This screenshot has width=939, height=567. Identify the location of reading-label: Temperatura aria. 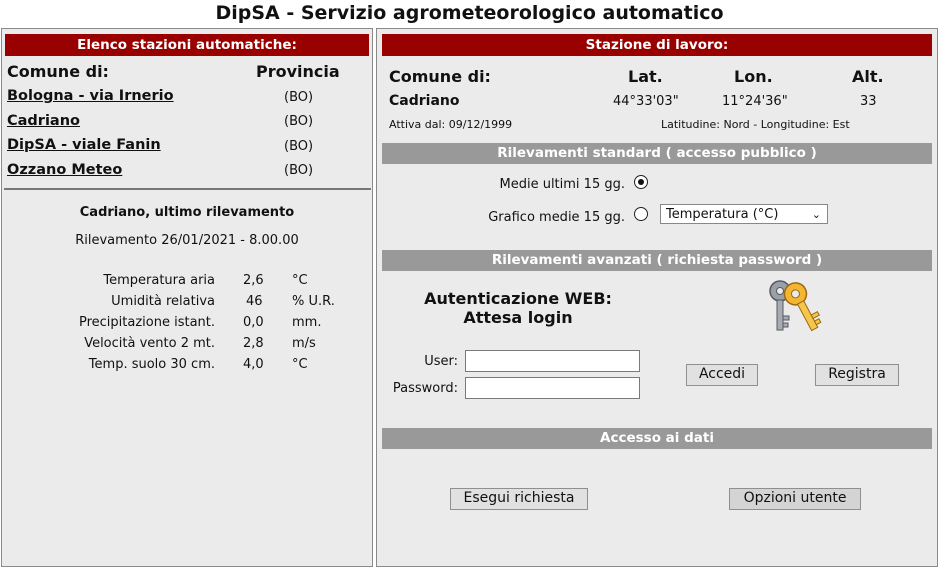
(159, 280).